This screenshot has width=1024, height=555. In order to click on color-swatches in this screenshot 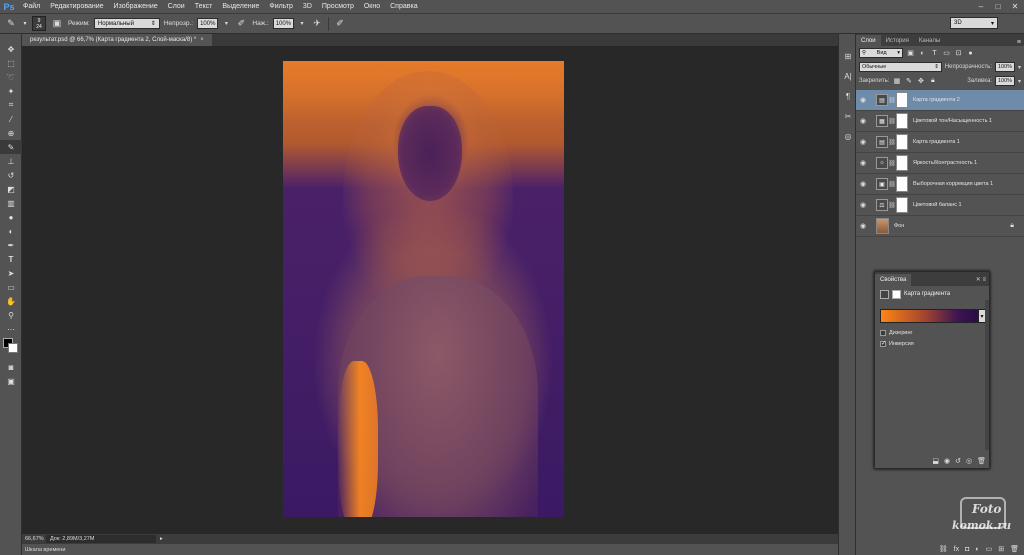, I will do `click(11, 346)`.